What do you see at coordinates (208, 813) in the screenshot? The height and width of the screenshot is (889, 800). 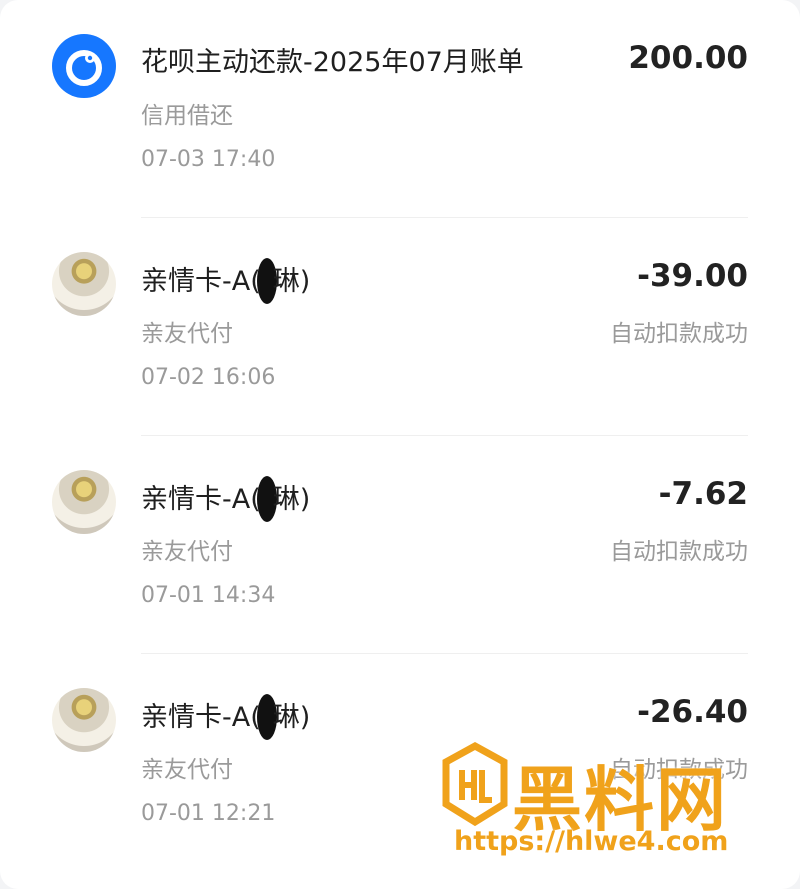 I see `transaction-time: 07-01 12:21` at bounding box center [208, 813].